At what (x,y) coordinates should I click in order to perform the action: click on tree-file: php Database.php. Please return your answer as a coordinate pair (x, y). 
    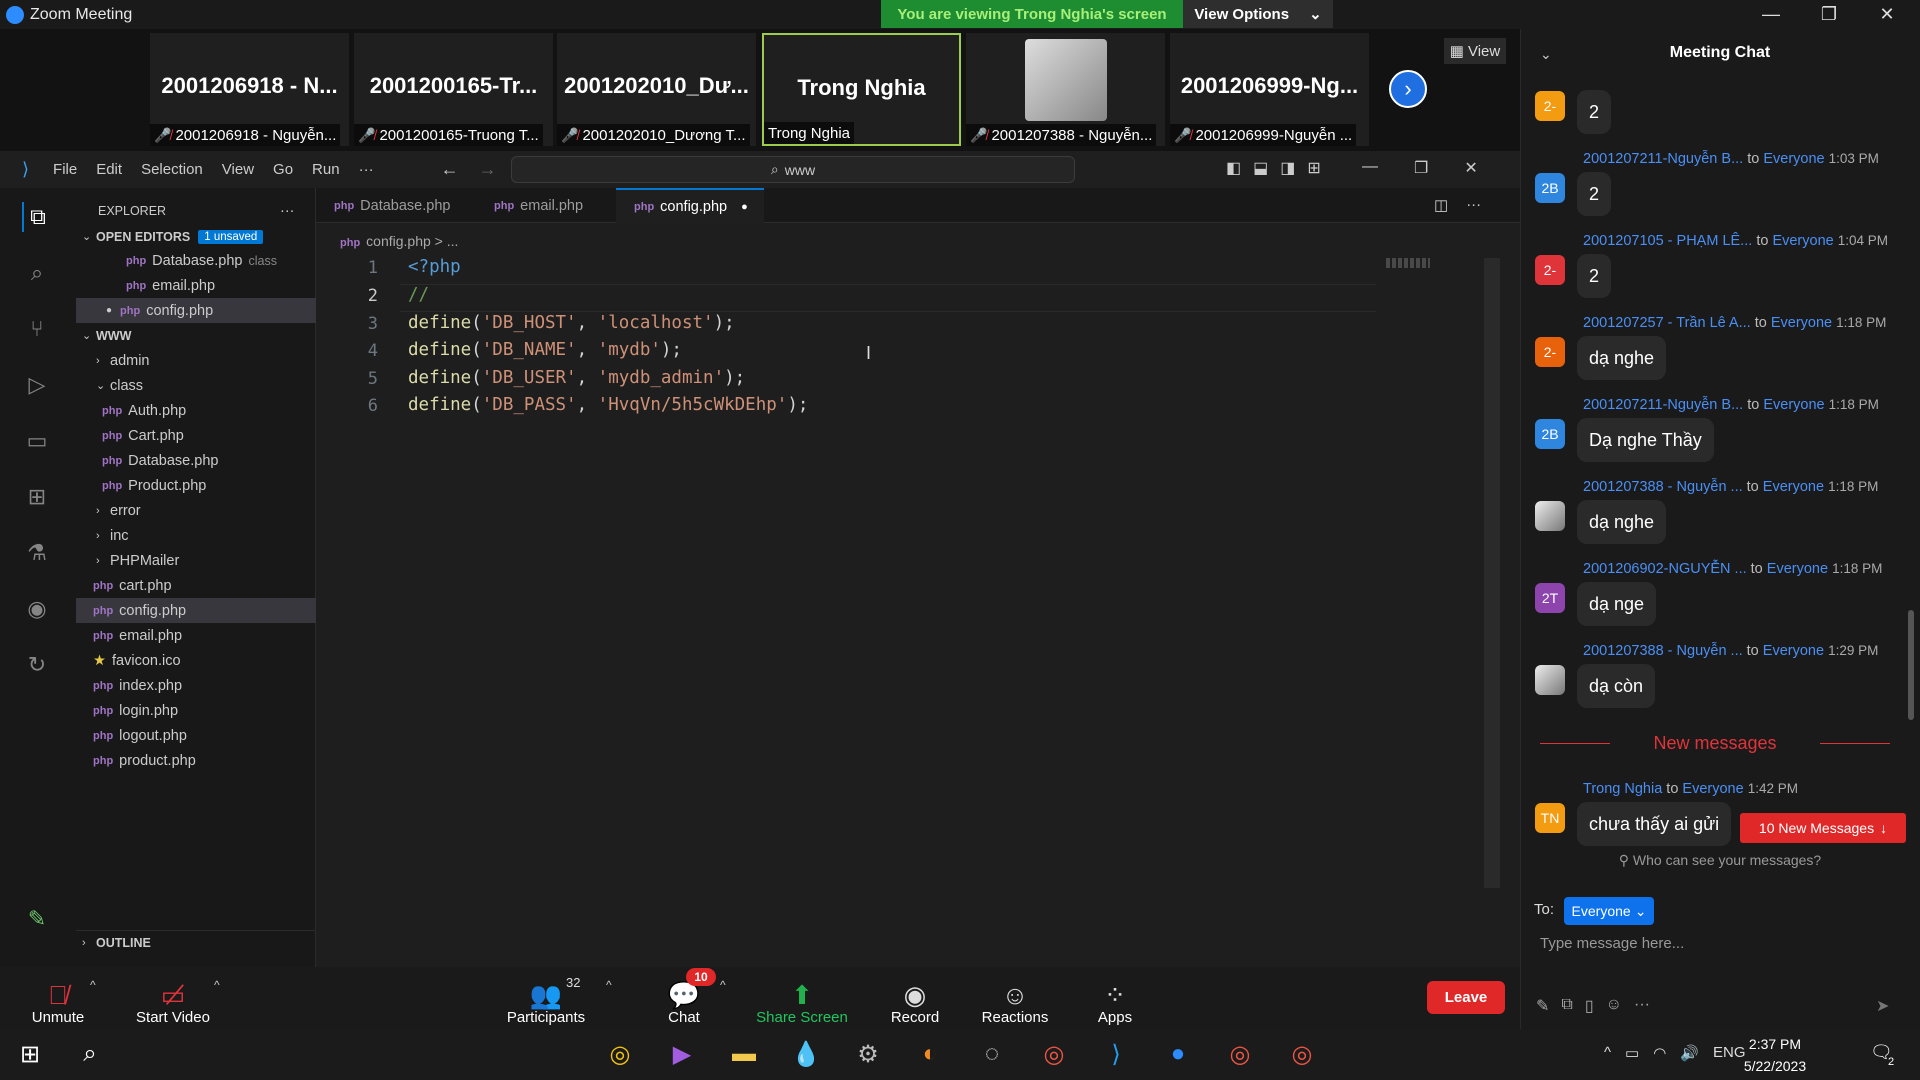
    Looking at the image, I should click on (196, 460).